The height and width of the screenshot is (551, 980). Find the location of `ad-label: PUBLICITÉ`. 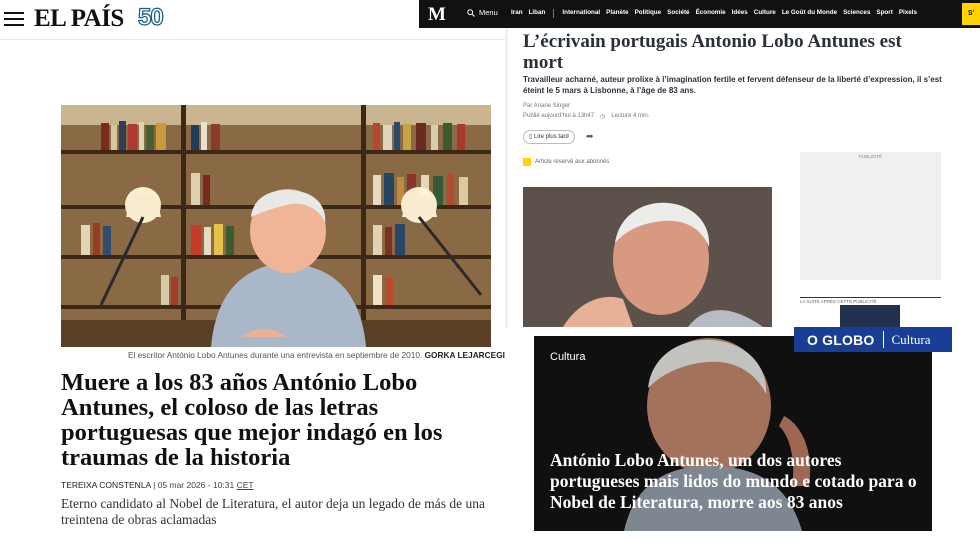

ad-label: PUBLICITÉ is located at coordinates (870, 156).